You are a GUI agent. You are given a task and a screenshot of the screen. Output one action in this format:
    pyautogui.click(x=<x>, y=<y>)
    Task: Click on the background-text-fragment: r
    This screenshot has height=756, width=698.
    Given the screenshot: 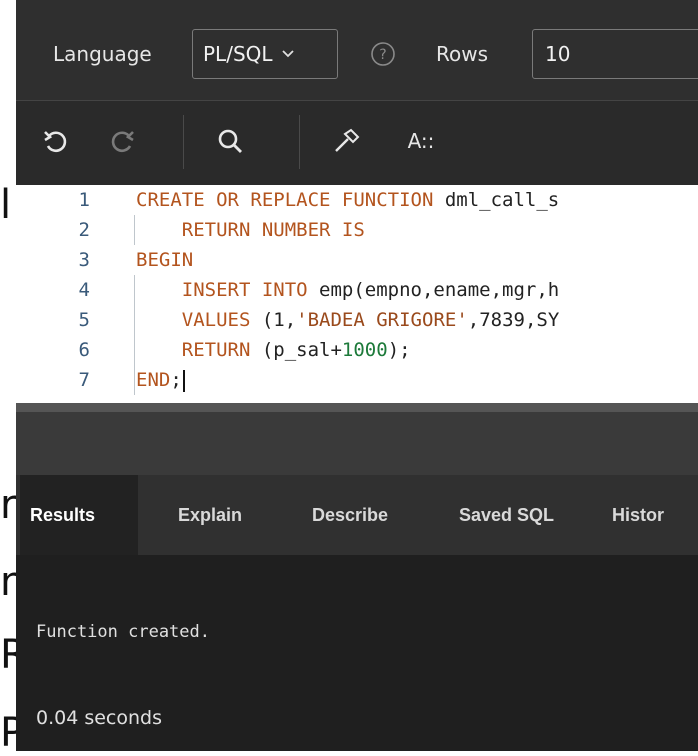 What is the action you would take?
    pyautogui.click(x=8, y=505)
    